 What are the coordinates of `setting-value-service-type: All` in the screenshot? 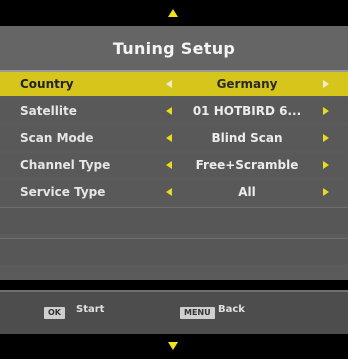 It's located at (247, 192).